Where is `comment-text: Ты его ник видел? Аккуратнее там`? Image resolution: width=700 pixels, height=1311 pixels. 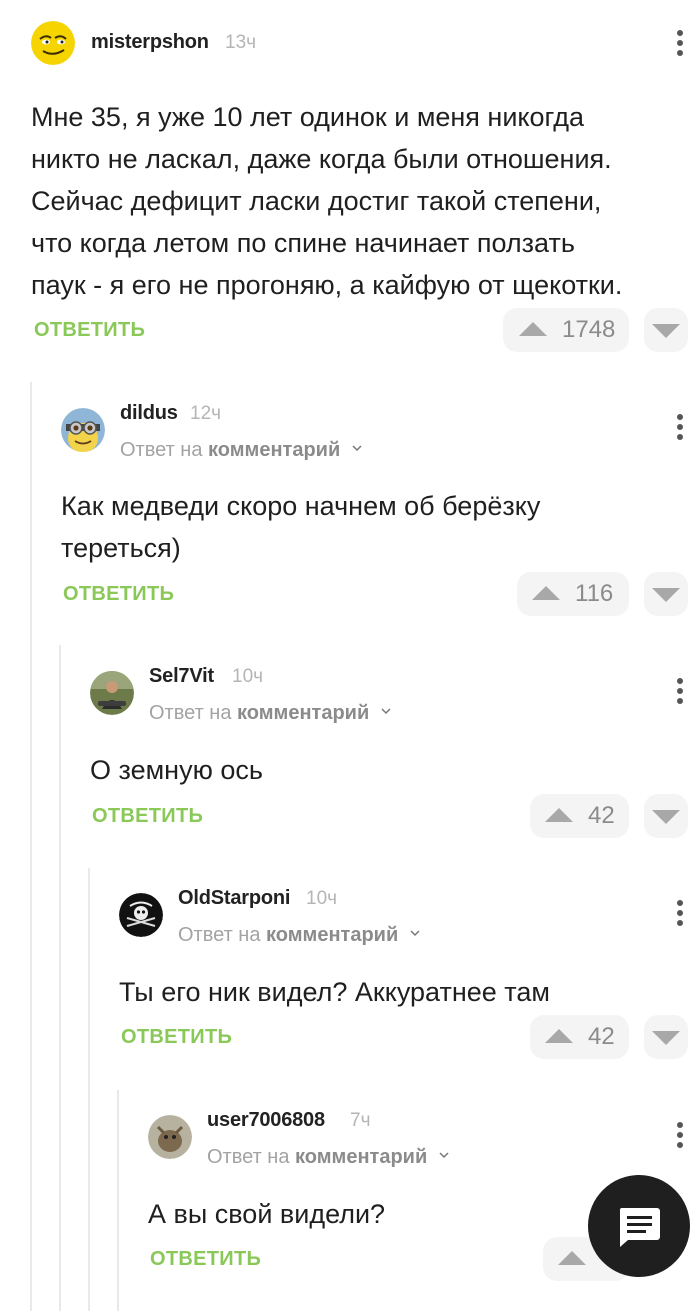 comment-text: Ты его ник видел? Аккуратнее там is located at coordinates (334, 992).